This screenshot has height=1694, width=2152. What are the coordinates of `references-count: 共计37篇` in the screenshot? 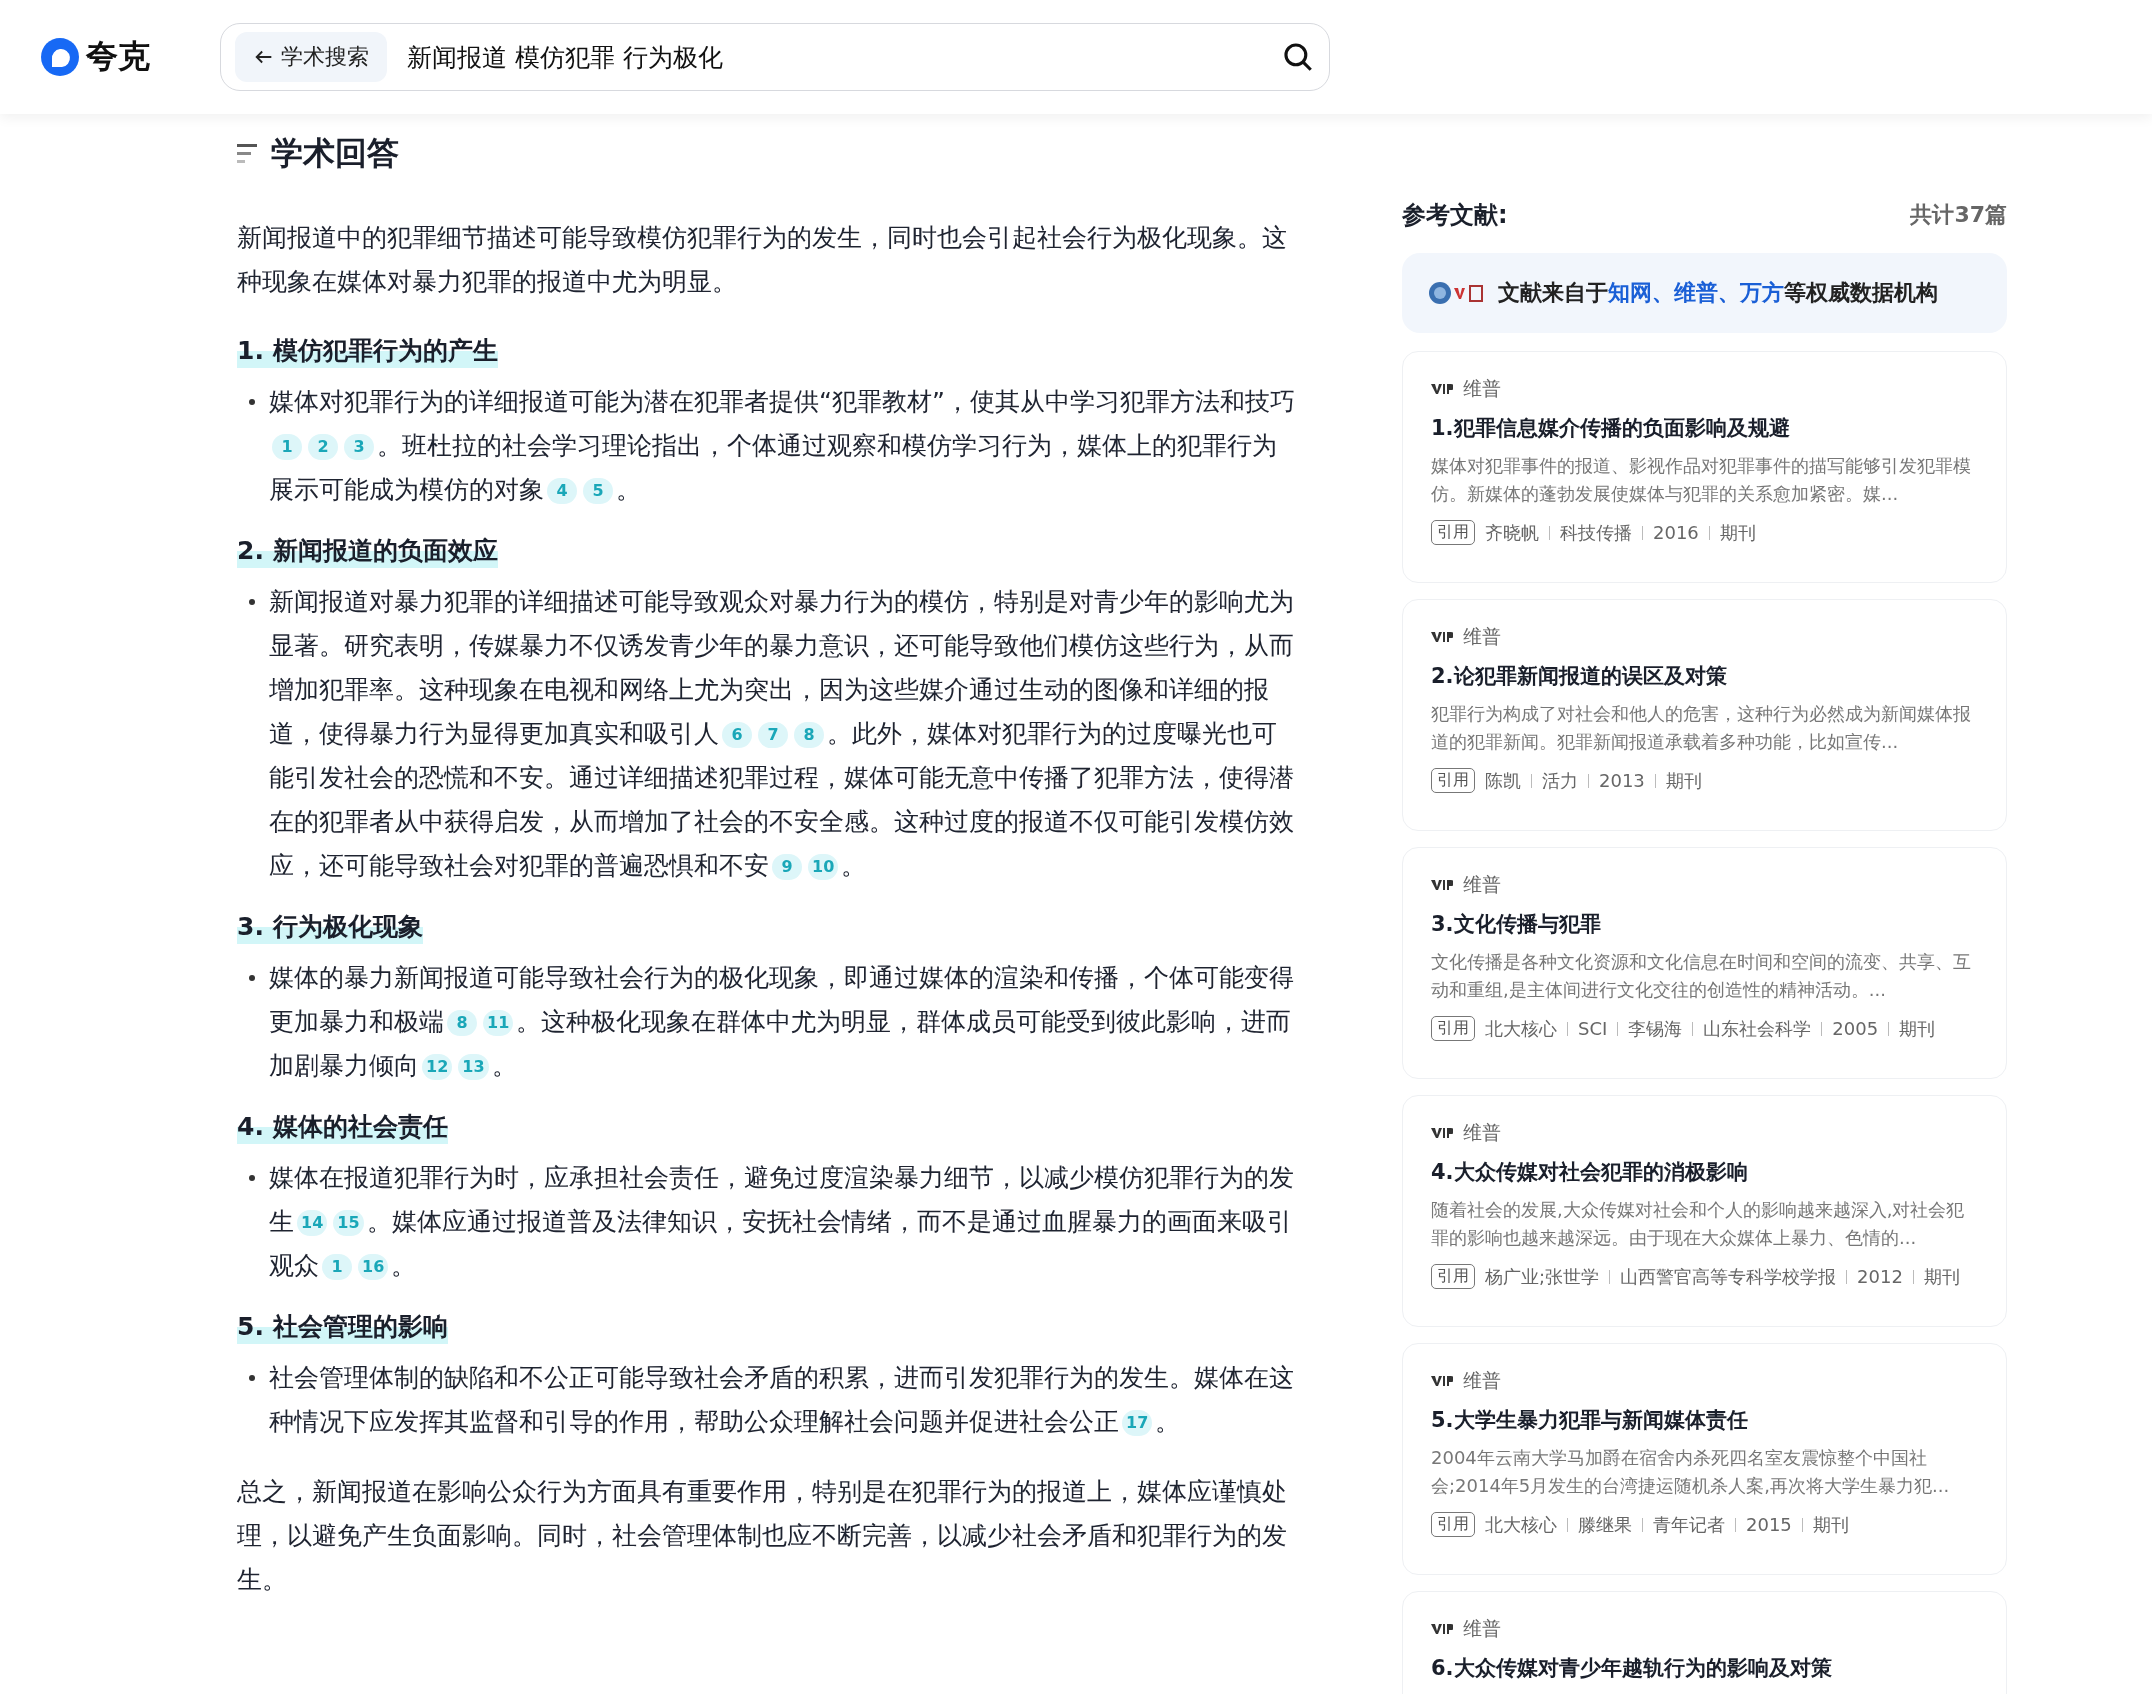 It's located at (1958, 215).